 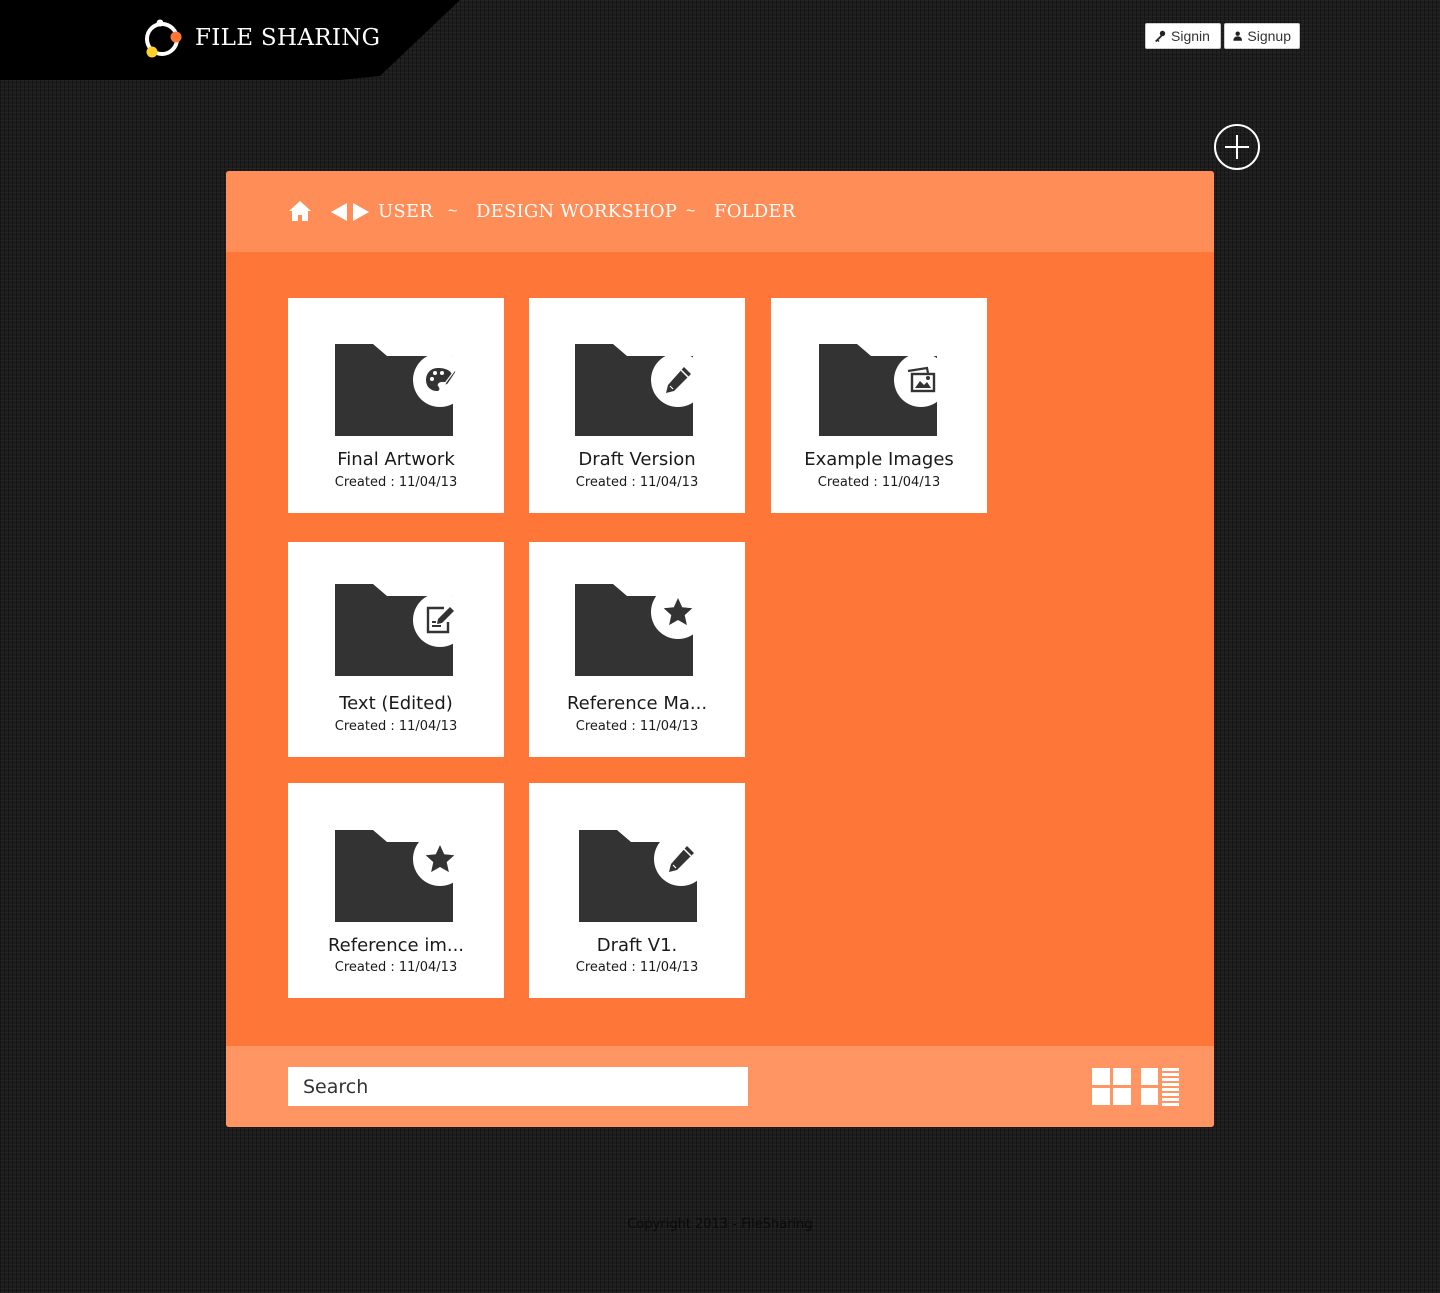 I want to click on key-icon, so click(x=1160, y=36).